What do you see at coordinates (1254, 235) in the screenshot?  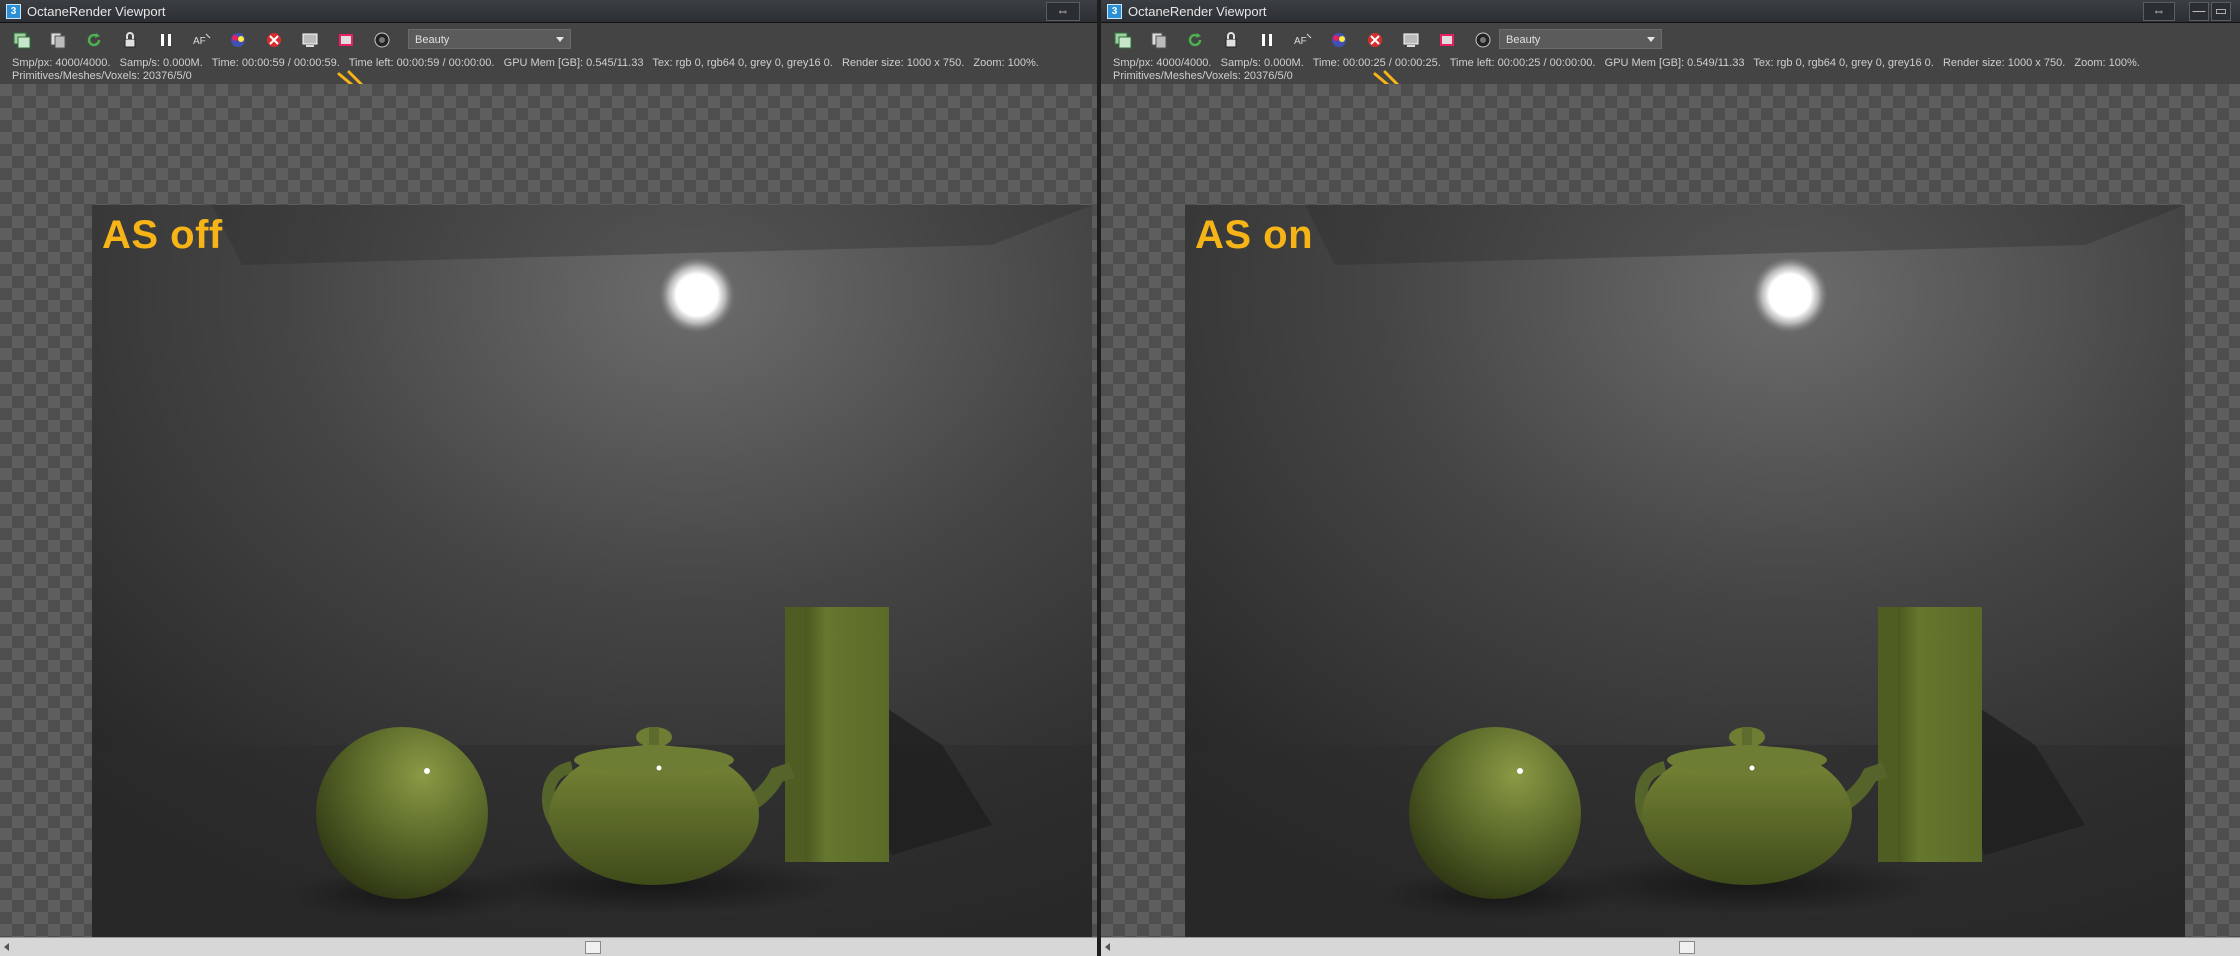 I see `comparison-label: AS on` at bounding box center [1254, 235].